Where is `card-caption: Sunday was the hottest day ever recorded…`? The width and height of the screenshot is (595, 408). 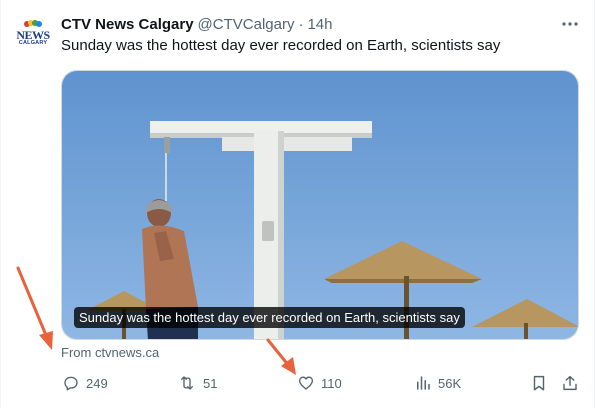 card-caption: Sunday was the hottest day ever recorded… is located at coordinates (269, 317).